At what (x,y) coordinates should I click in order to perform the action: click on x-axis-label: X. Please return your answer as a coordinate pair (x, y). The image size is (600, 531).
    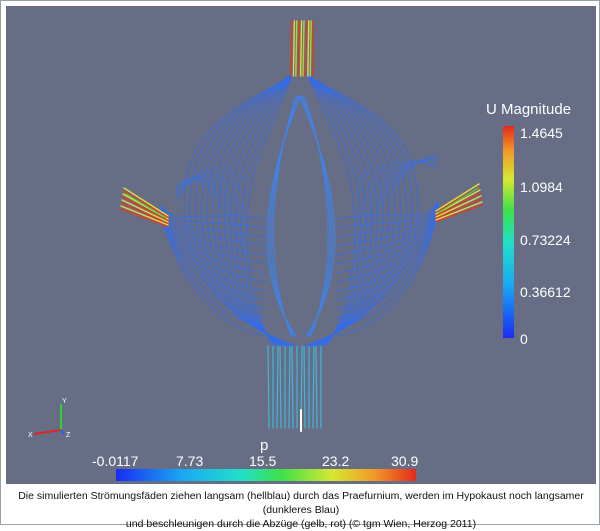
    Looking at the image, I should click on (30, 435).